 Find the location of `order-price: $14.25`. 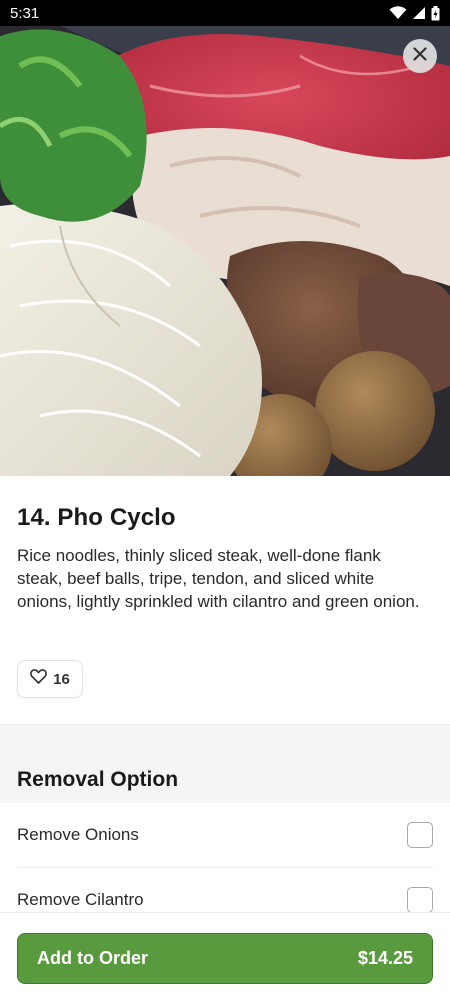

order-price: $14.25 is located at coordinates (385, 958).